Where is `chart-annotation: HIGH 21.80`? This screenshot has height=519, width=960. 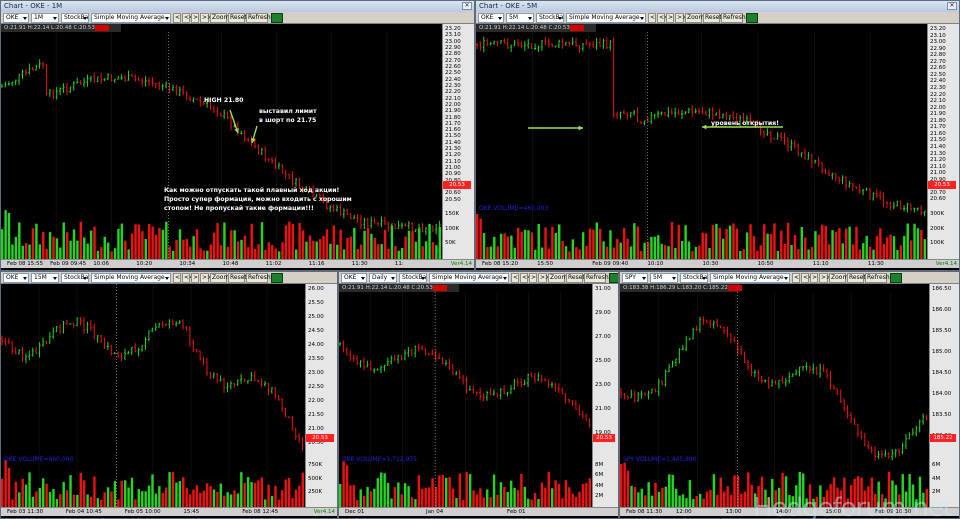 chart-annotation: HIGH 21.80 is located at coordinates (224, 100).